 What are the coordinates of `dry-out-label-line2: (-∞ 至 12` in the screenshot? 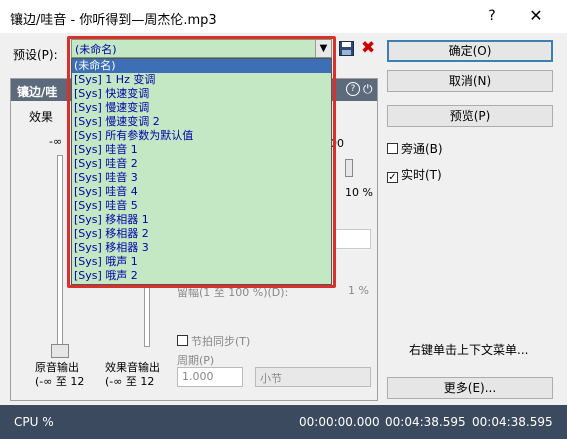 It's located at (60, 381).